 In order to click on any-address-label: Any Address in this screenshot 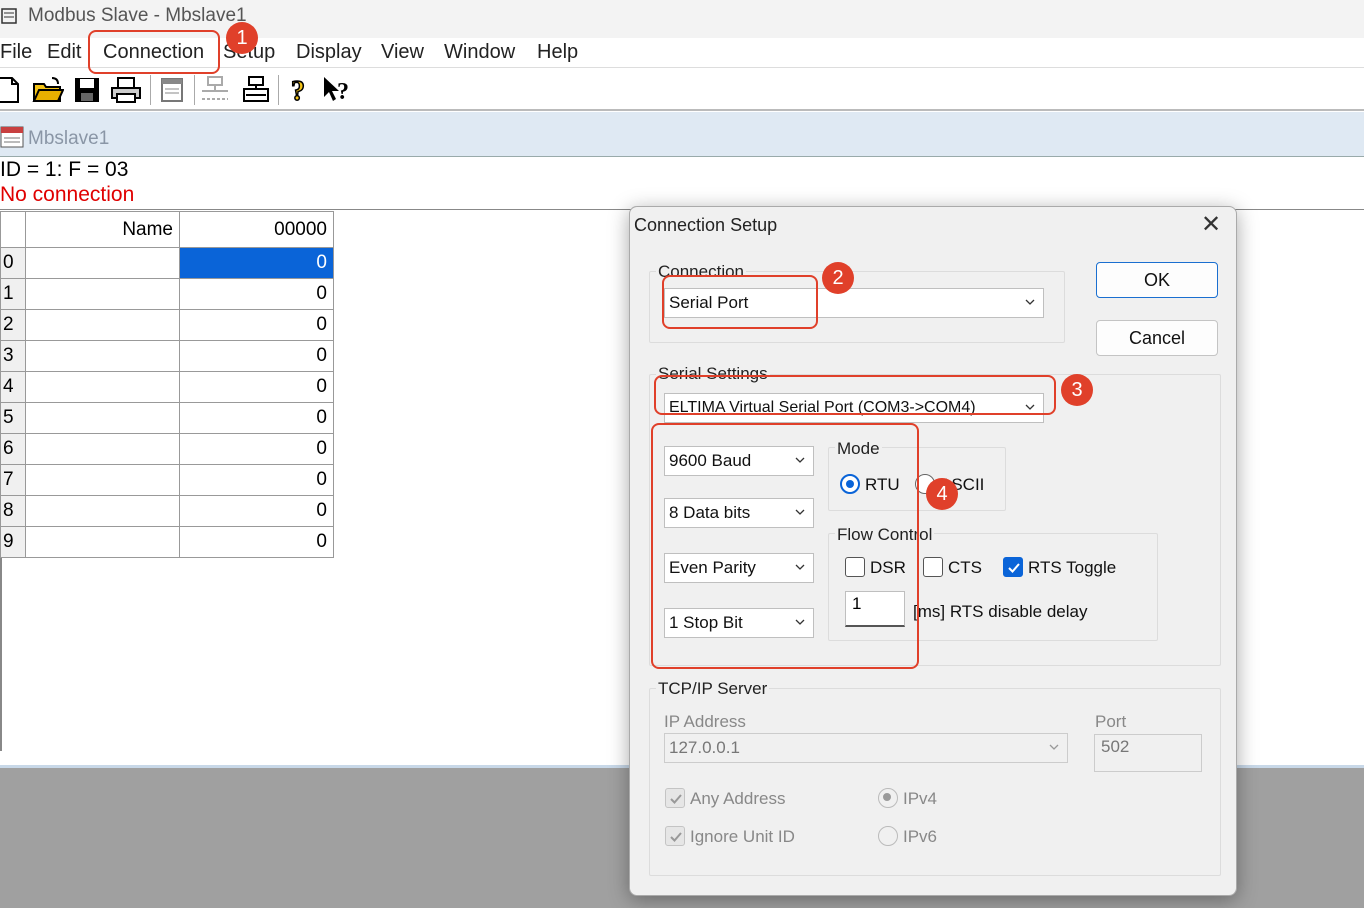, I will do `click(738, 798)`.